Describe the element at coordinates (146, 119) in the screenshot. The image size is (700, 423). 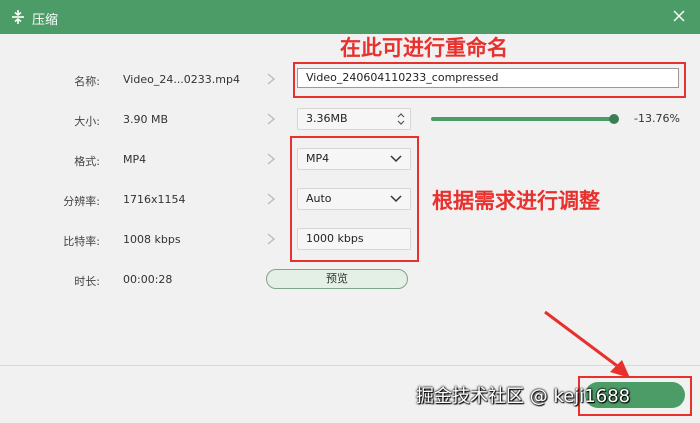
I see `source-size-value: 3.90 MB` at that location.